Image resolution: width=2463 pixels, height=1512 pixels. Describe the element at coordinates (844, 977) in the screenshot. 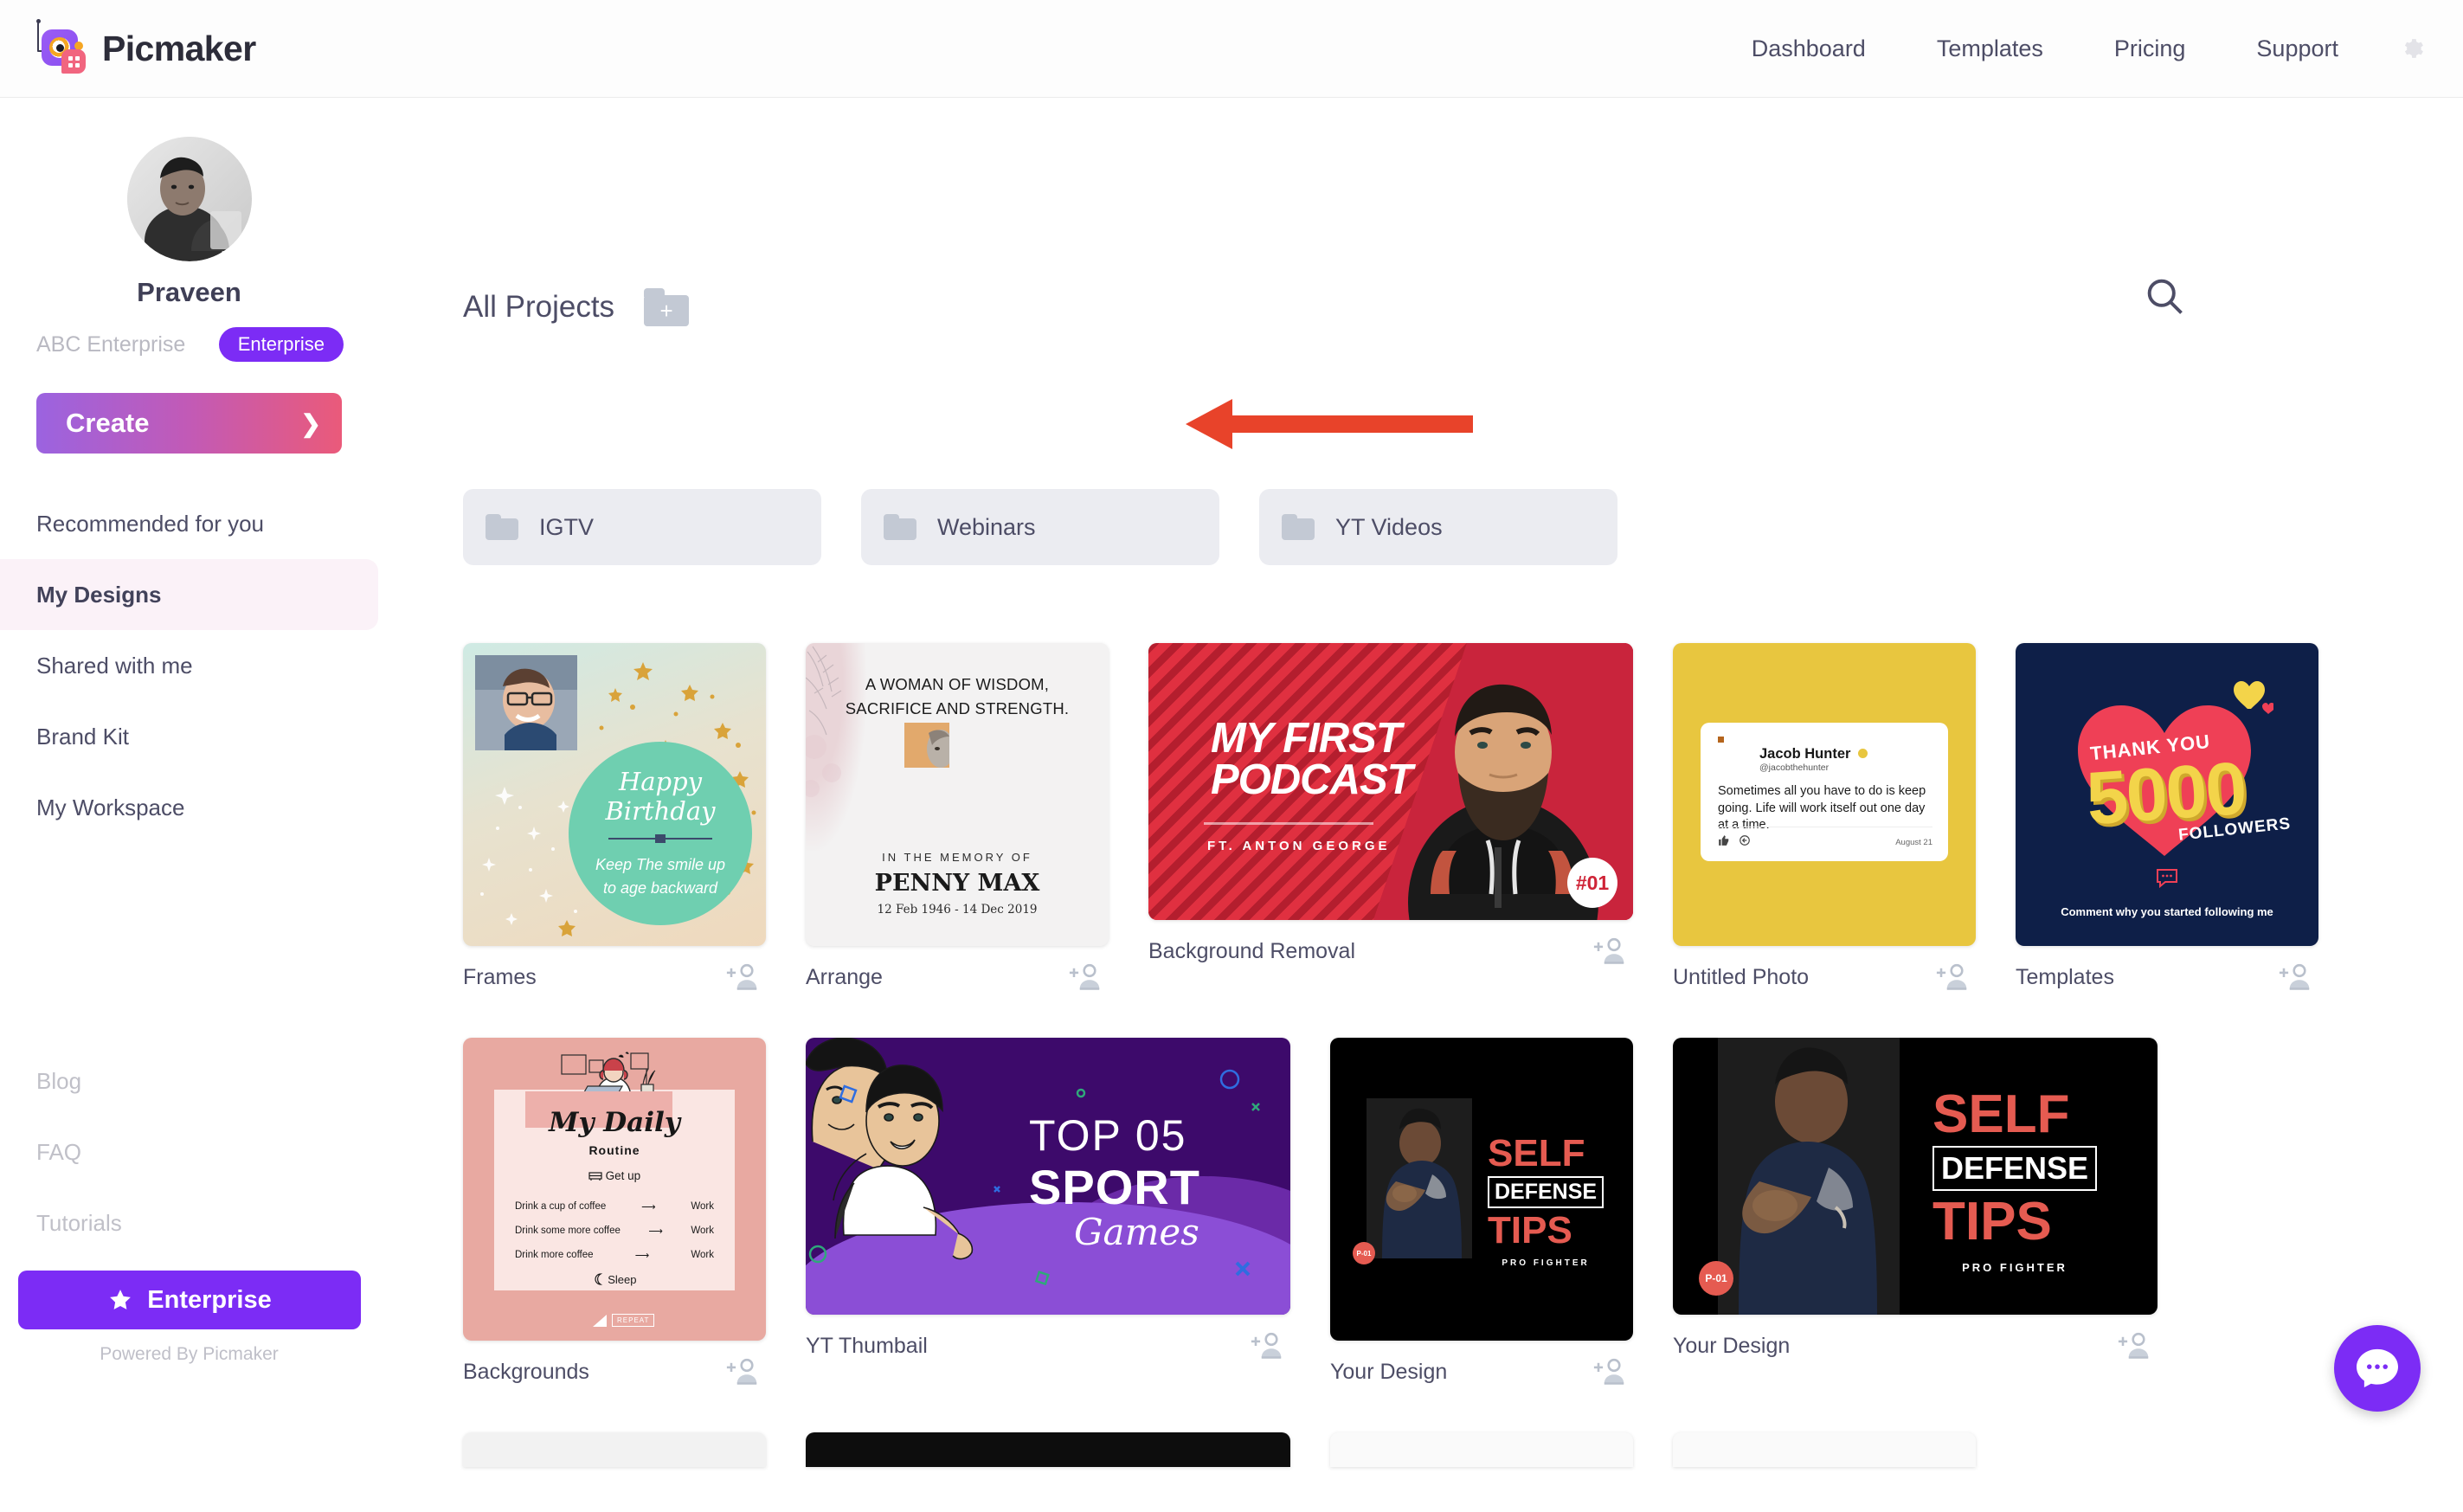

I see `design-card-title: Arrange` at that location.